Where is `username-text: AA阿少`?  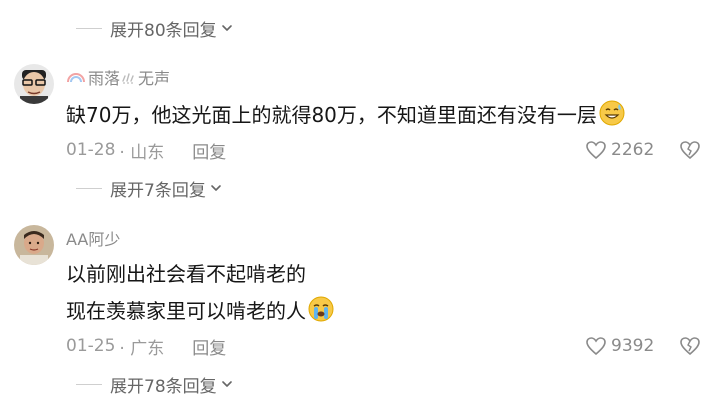
username-text: AA阿少 is located at coordinates (93, 239).